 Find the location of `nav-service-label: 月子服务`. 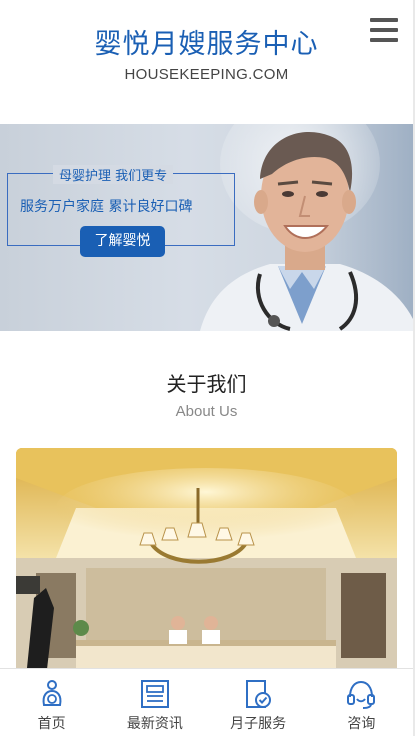

nav-service-label: 月子服务 is located at coordinates (258, 724).